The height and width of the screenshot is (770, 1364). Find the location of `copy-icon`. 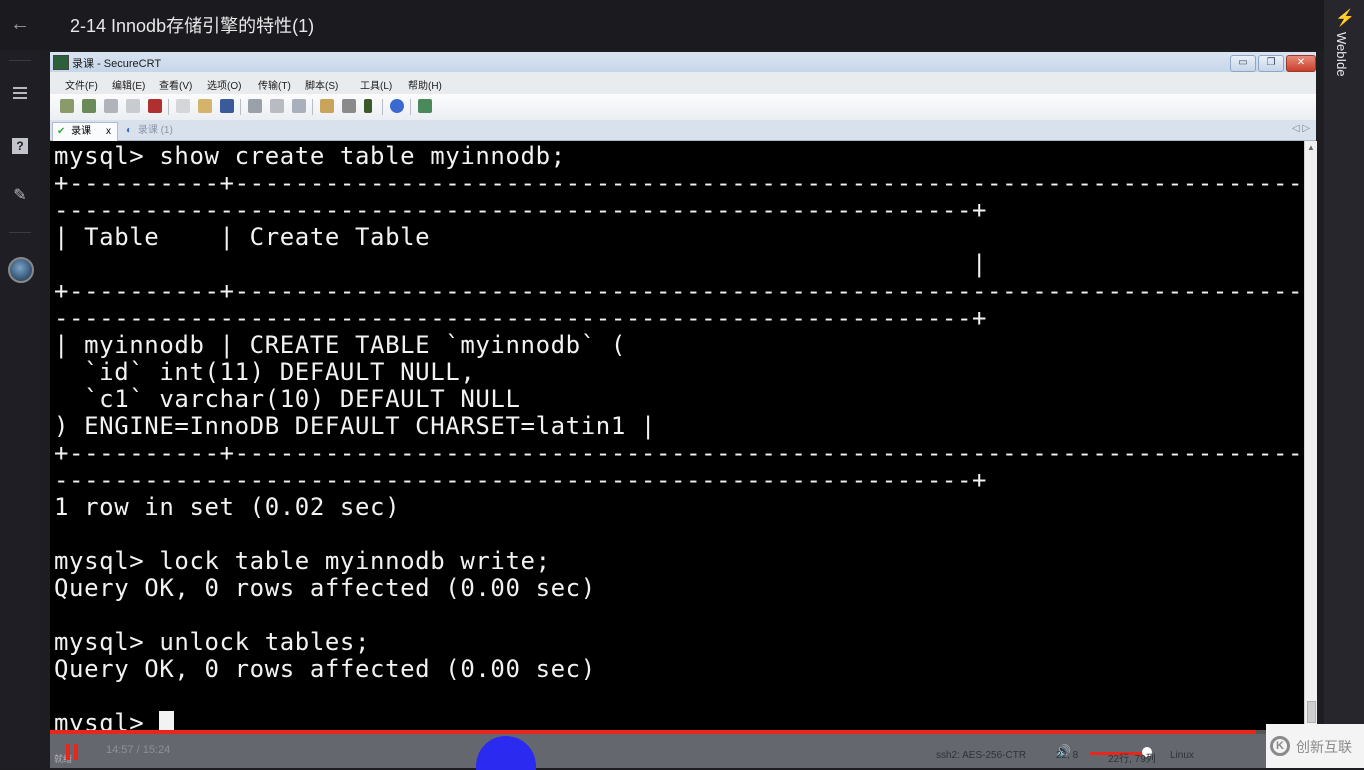

copy-icon is located at coordinates (183, 106).